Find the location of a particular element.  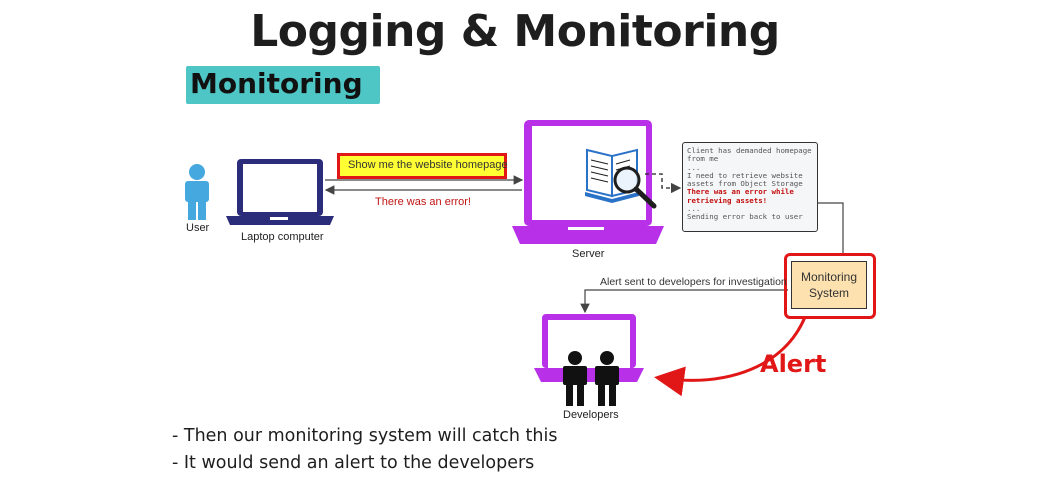

monitoring-system-box: Monitoring System is located at coordinates (829, 285).